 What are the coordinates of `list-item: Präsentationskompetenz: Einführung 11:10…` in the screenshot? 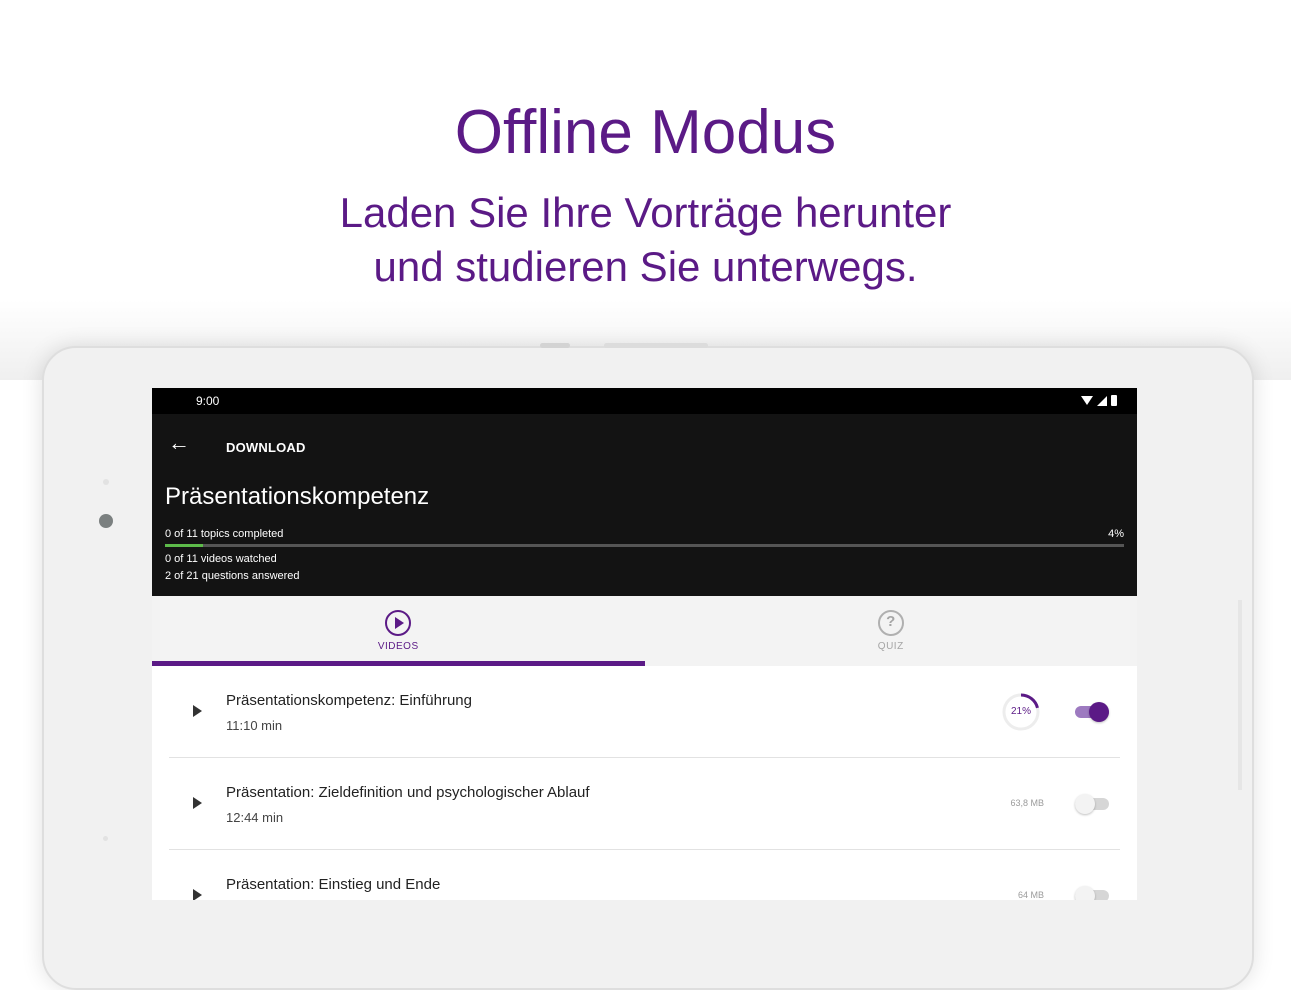 It's located at (644, 712).